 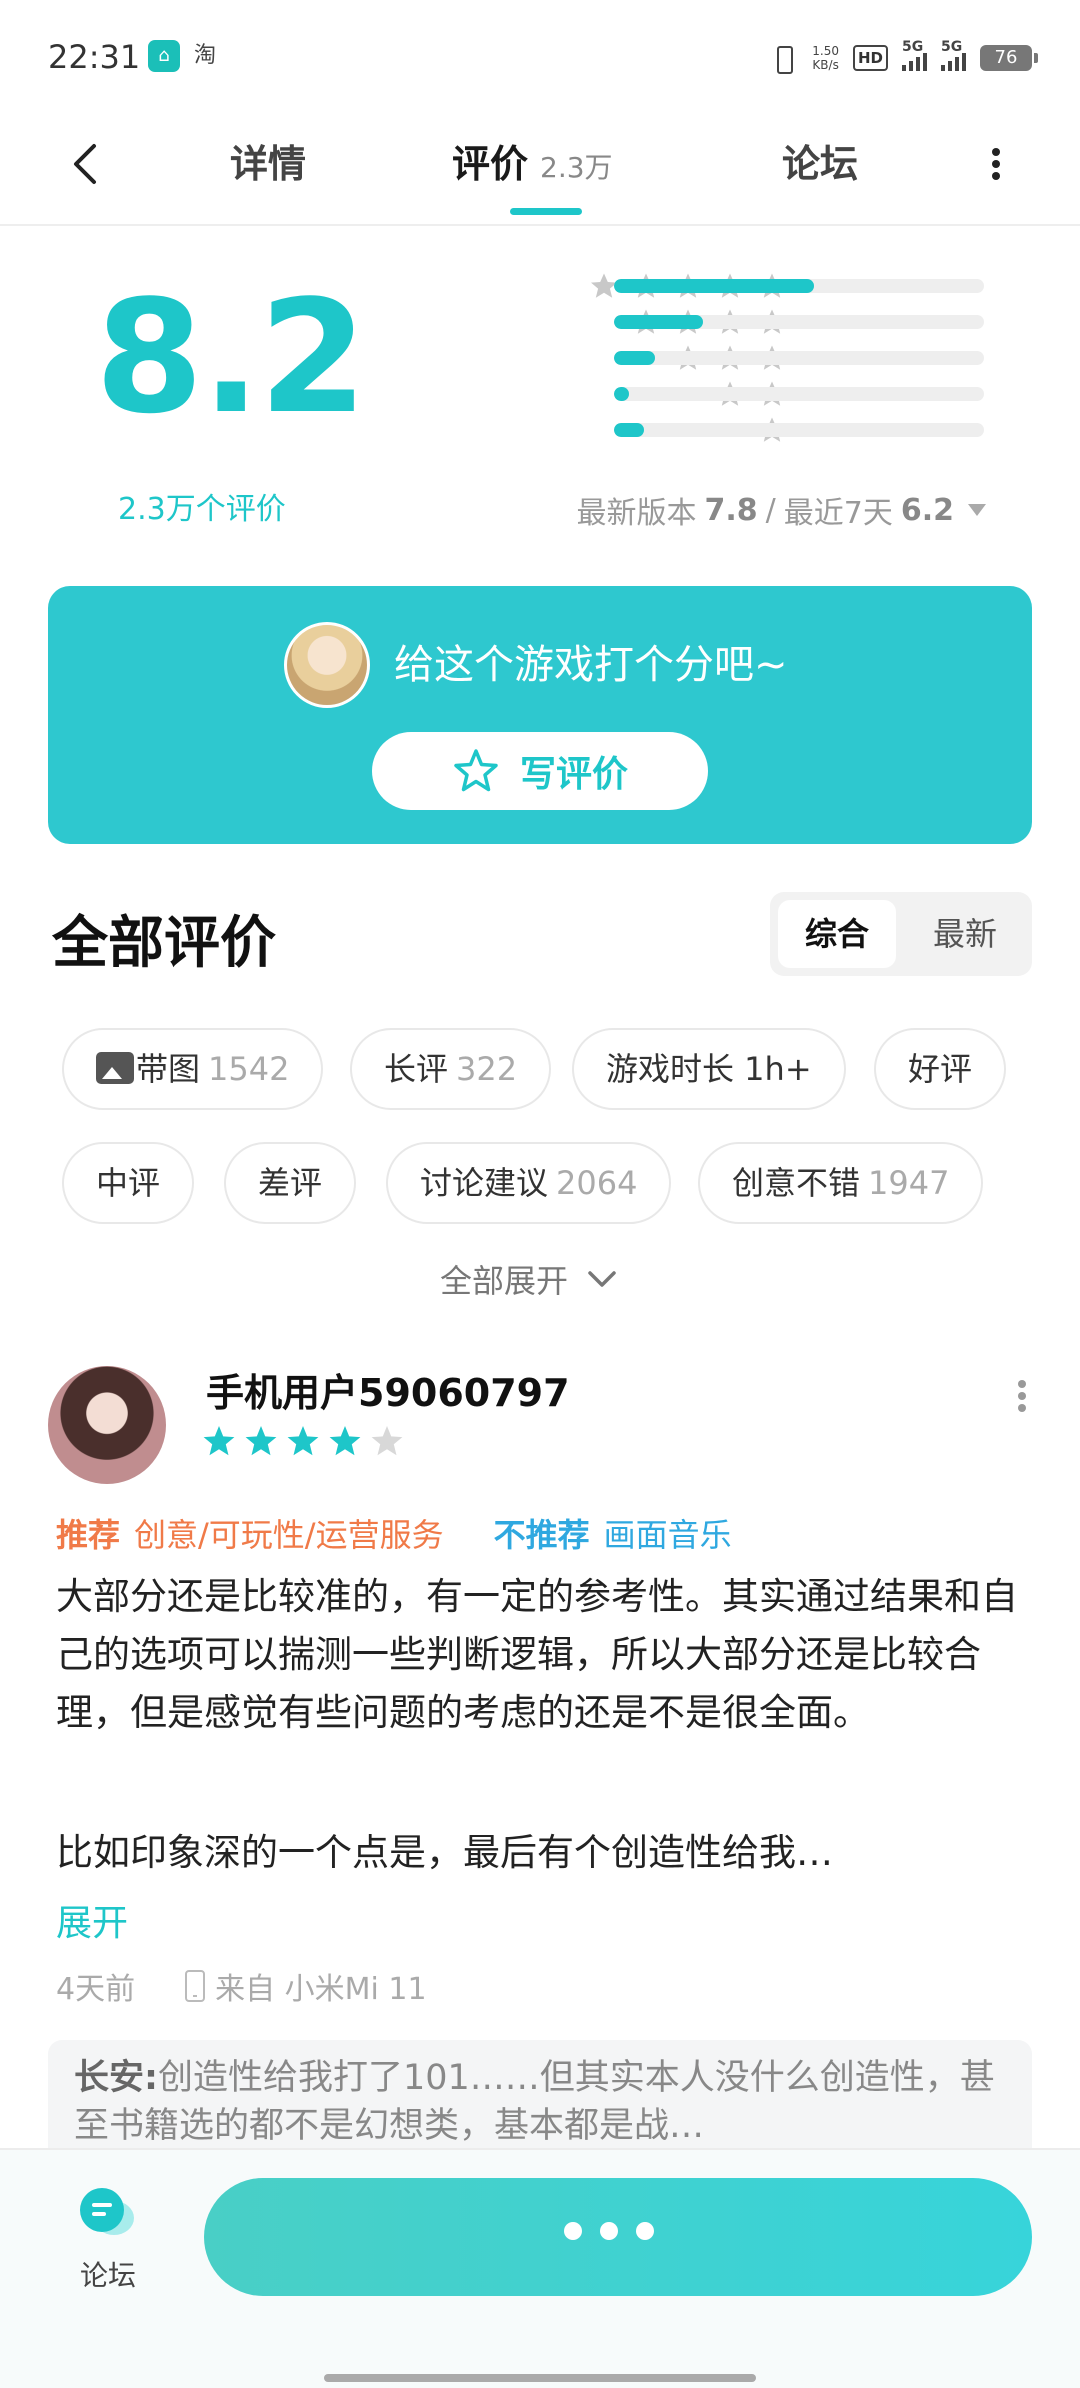 What do you see at coordinates (597, 1183) in the screenshot?
I see `filter-count: 2064` at bounding box center [597, 1183].